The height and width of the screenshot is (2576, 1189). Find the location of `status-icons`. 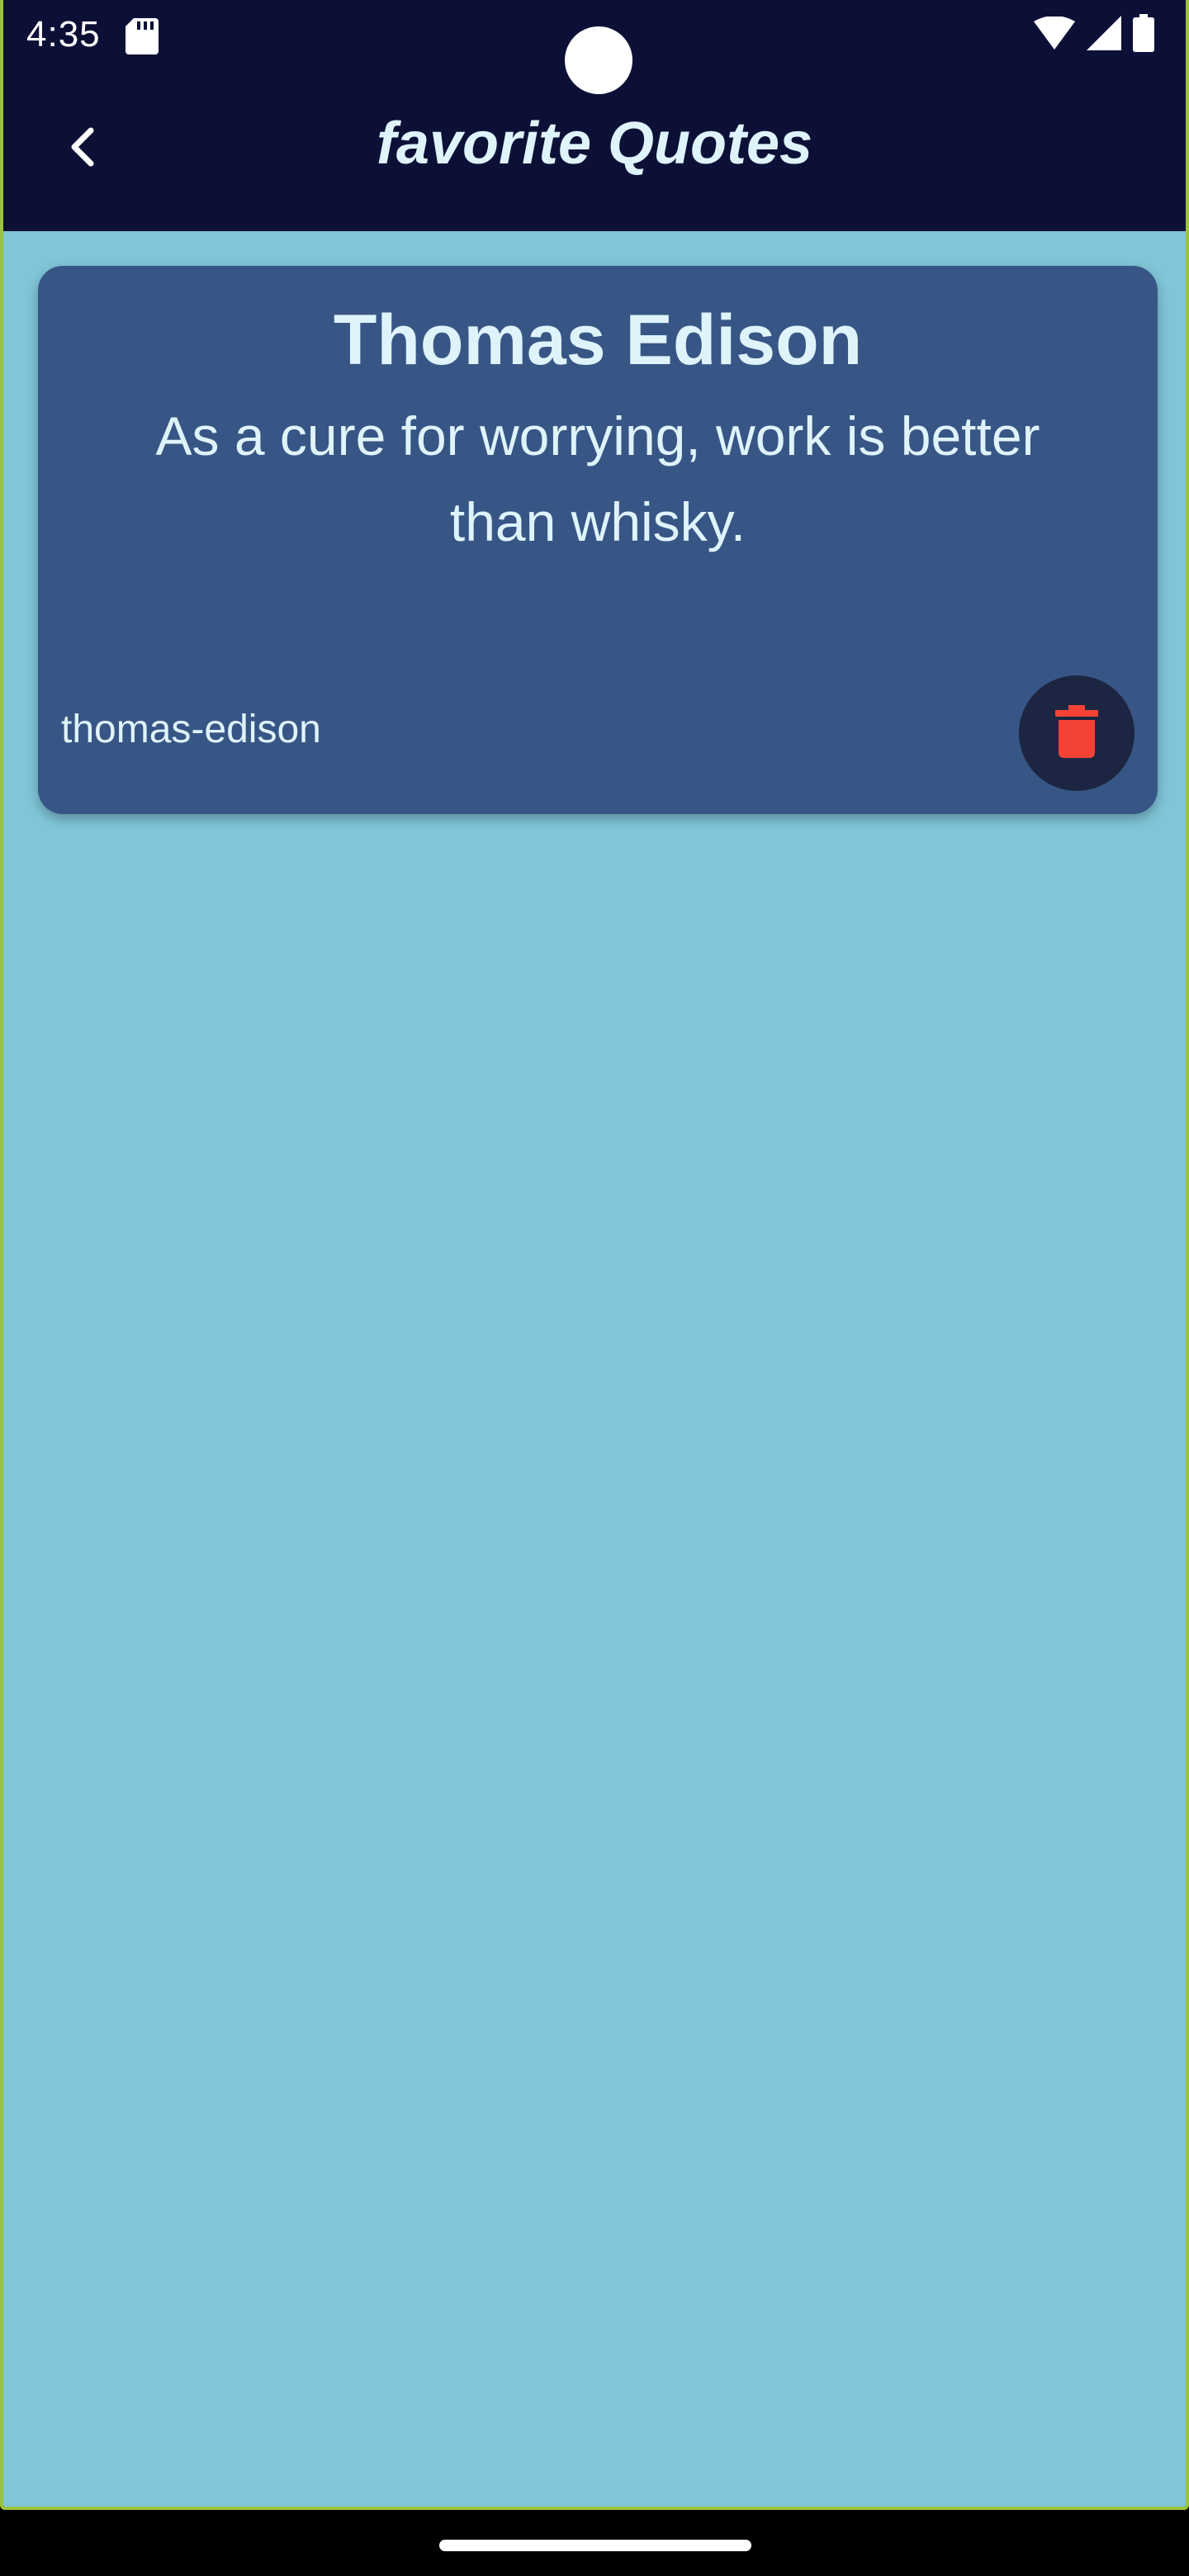

status-icons is located at coordinates (1094, 34).